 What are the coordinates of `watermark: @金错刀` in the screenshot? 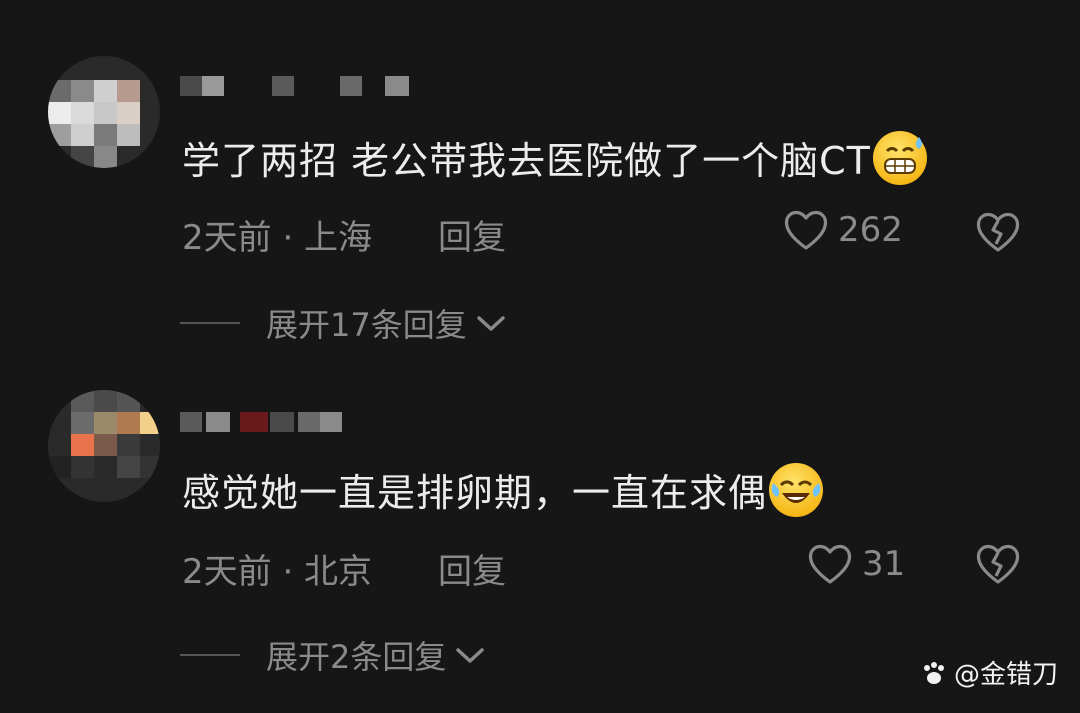 It's located at (989, 672).